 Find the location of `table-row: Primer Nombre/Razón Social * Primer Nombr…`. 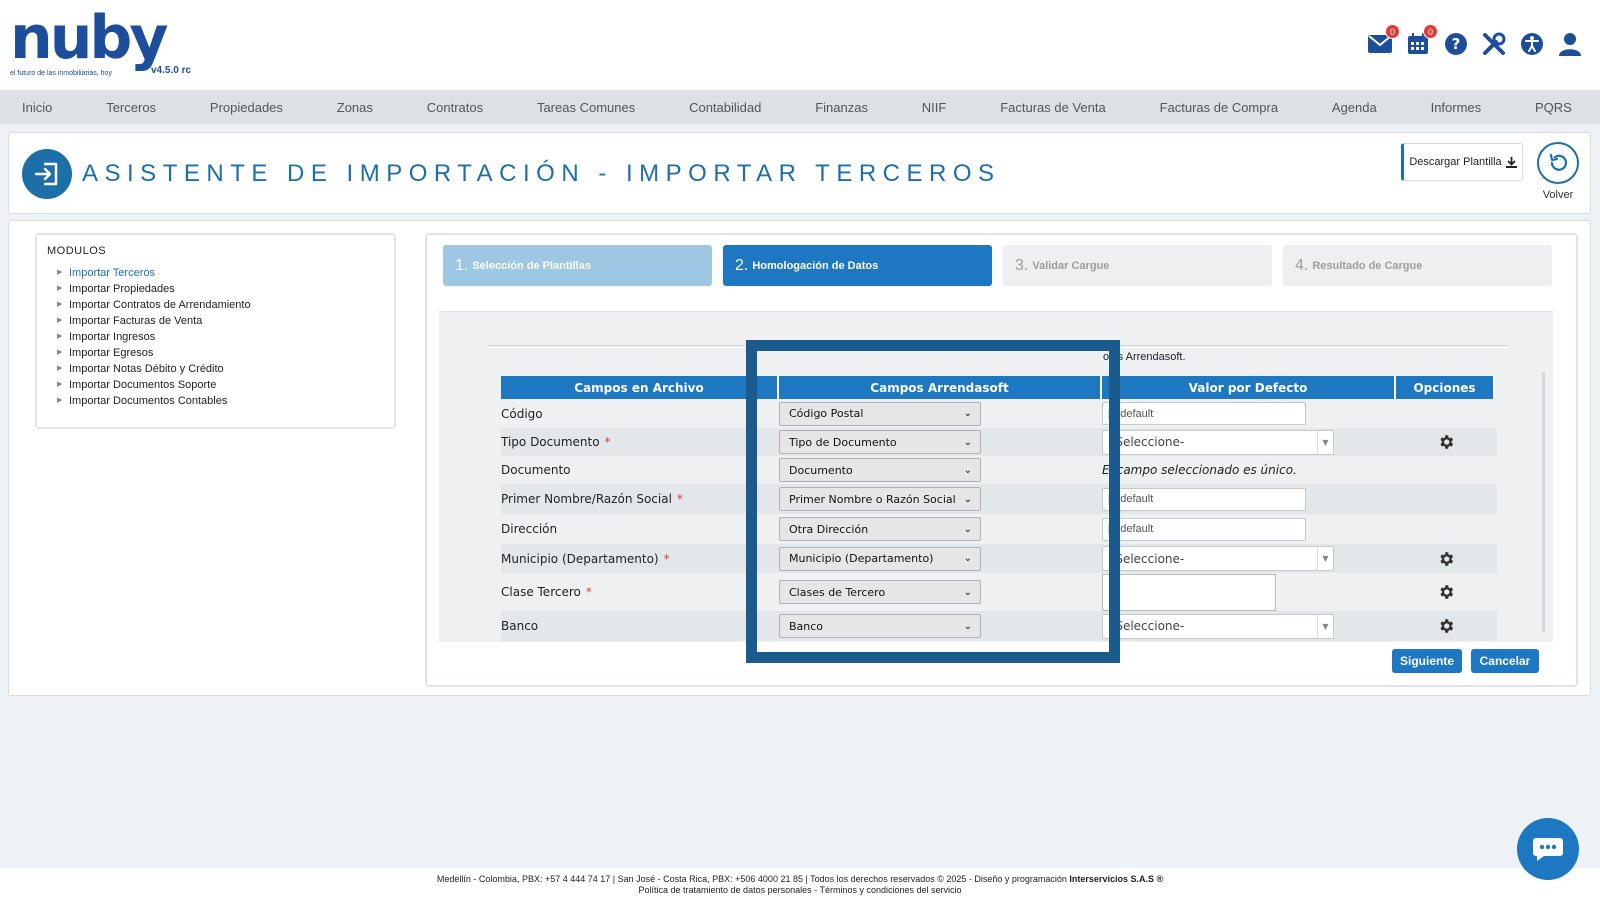

table-row: Primer Nombre/Razón Social * Primer Nombr… is located at coordinates (999, 499).